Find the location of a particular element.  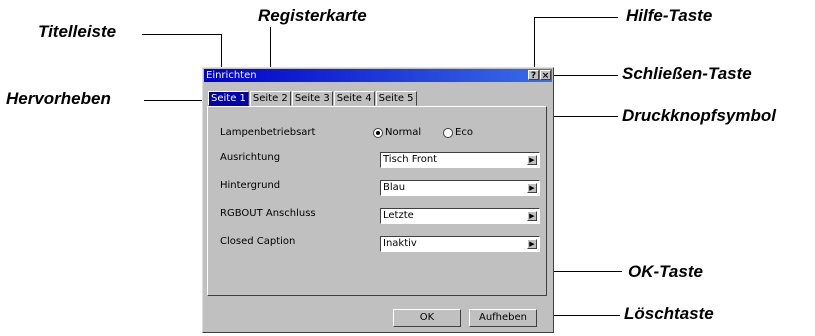

rgbout-value: Letzte is located at coordinates (398, 215).